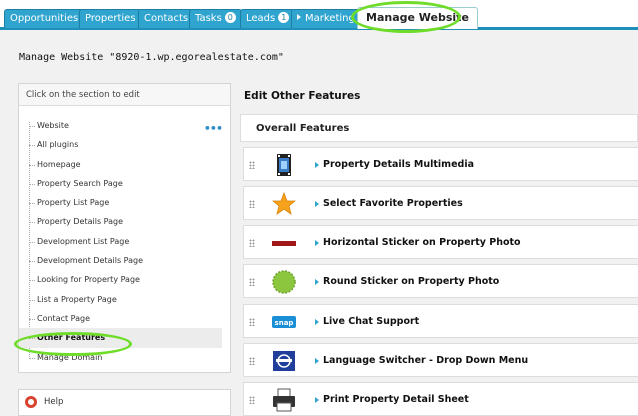  Describe the element at coordinates (208, 18) in the screenshot. I see `tab-label: Tasks` at that location.